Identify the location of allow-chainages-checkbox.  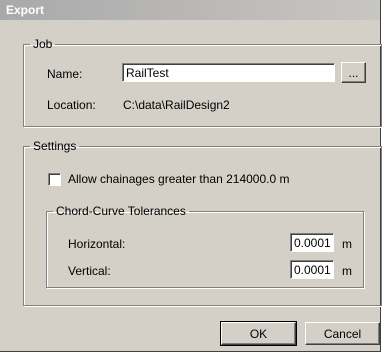
(54, 179).